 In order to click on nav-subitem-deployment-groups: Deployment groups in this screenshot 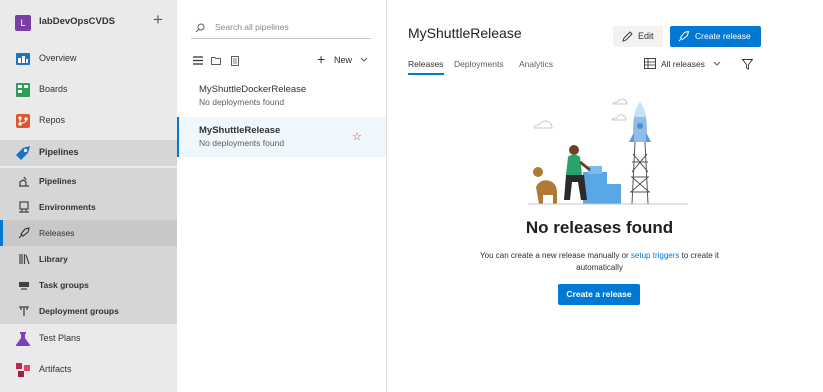, I will do `click(88, 311)`.